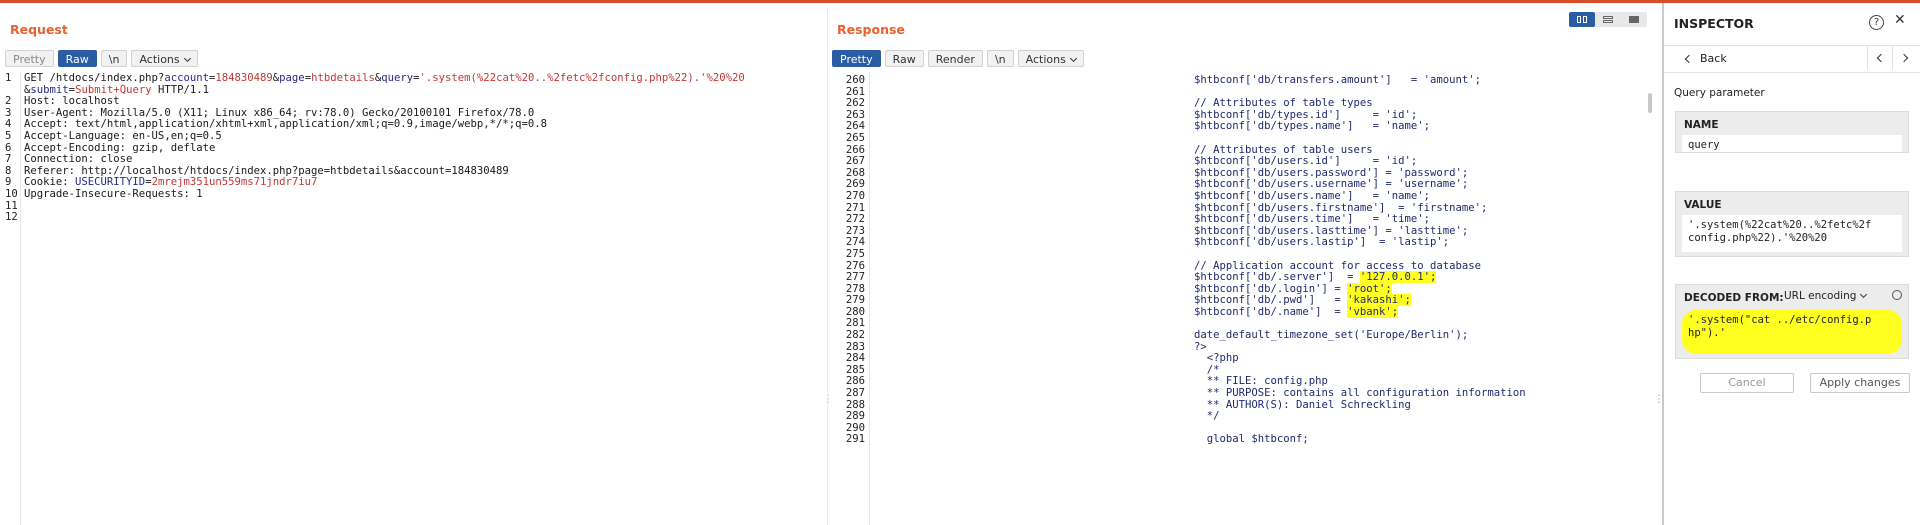 This screenshot has width=1920, height=525. I want to click on request-raw-tab: Raw, so click(77, 58).